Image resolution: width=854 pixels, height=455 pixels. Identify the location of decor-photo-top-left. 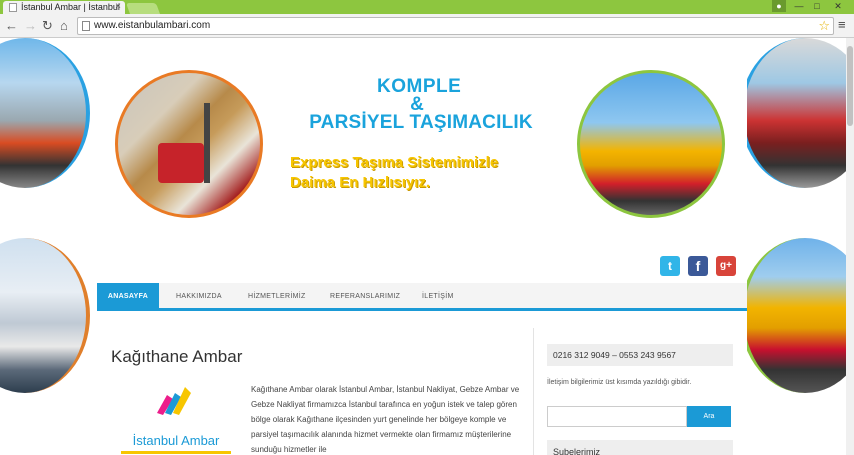
(45, 113).